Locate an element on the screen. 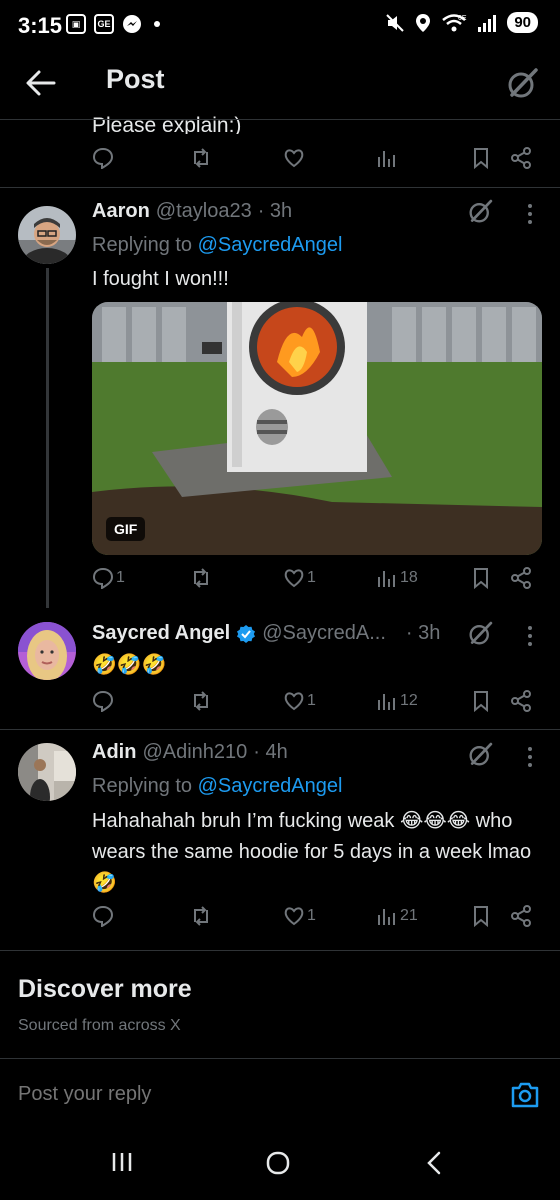  views-button is located at coordinates (387, 158).